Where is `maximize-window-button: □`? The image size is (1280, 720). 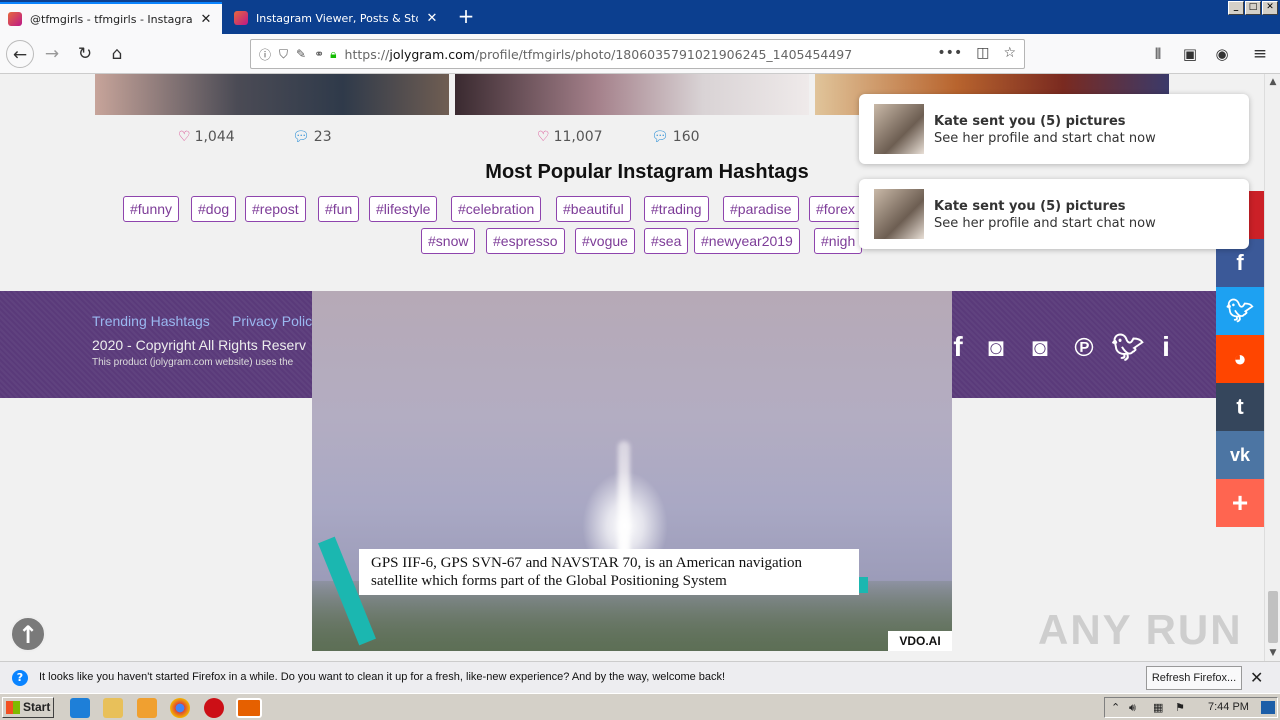
maximize-window-button: □ is located at coordinates (1253, 8).